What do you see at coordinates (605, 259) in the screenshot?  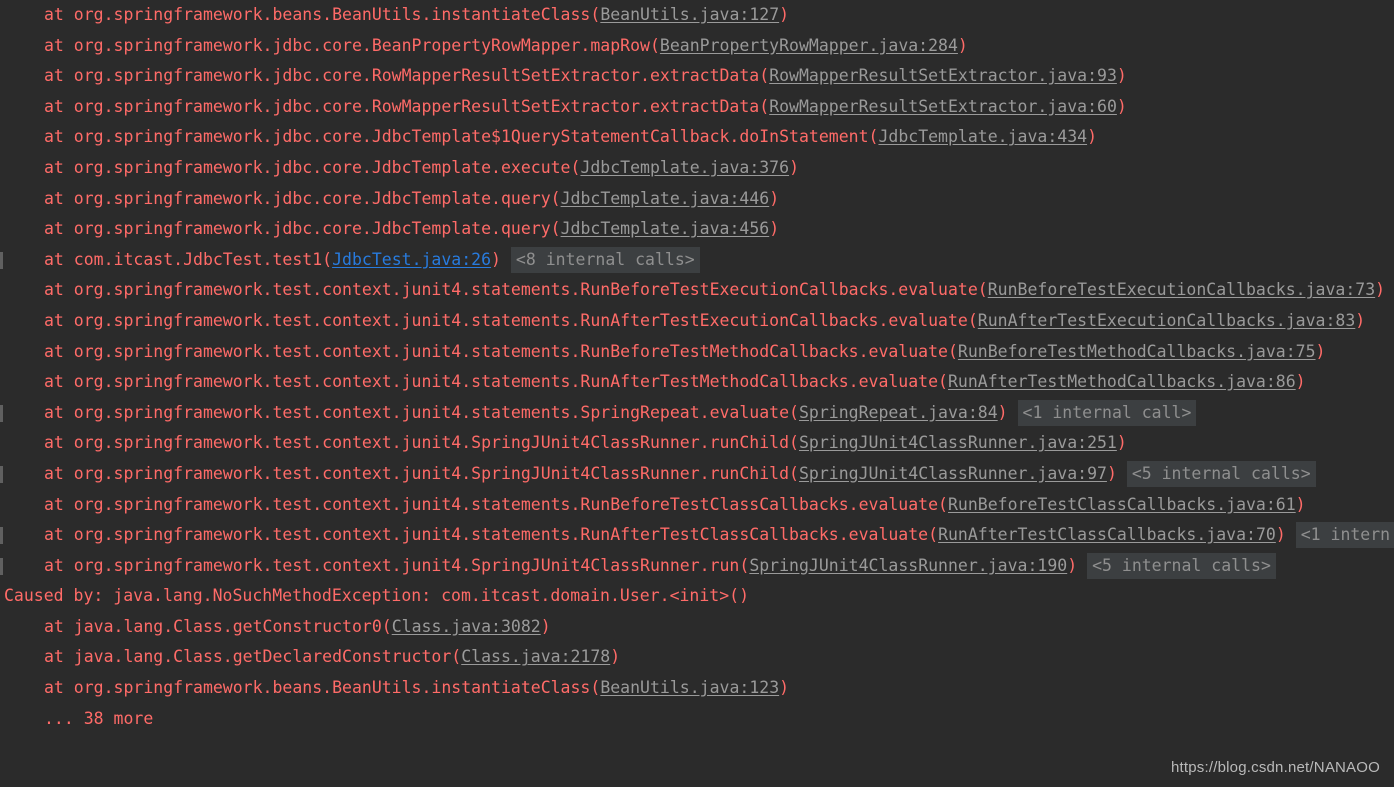 I see `internal-calls-badge: <8 internal calls>` at bounding box center [605, 259].